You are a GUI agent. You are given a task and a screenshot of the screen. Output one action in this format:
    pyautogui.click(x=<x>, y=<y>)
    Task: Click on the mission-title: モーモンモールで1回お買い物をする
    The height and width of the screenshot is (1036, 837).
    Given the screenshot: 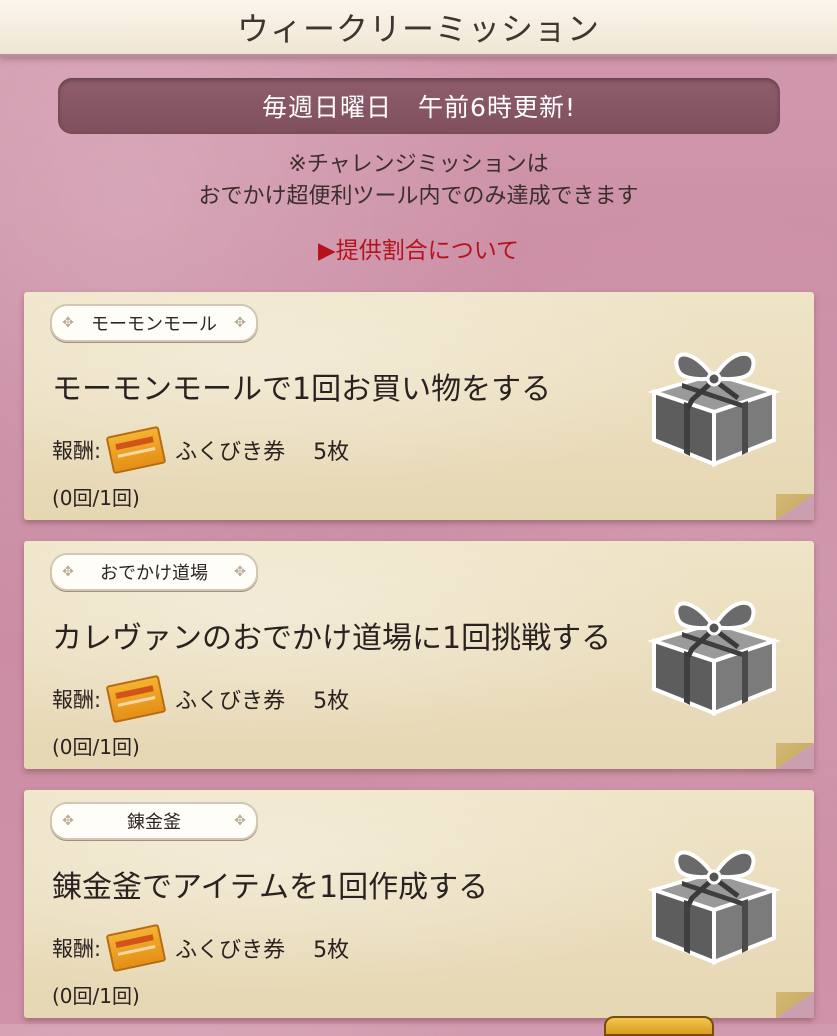 What is the action you would take?
    pyautogui.click(x=302, y=389)
    